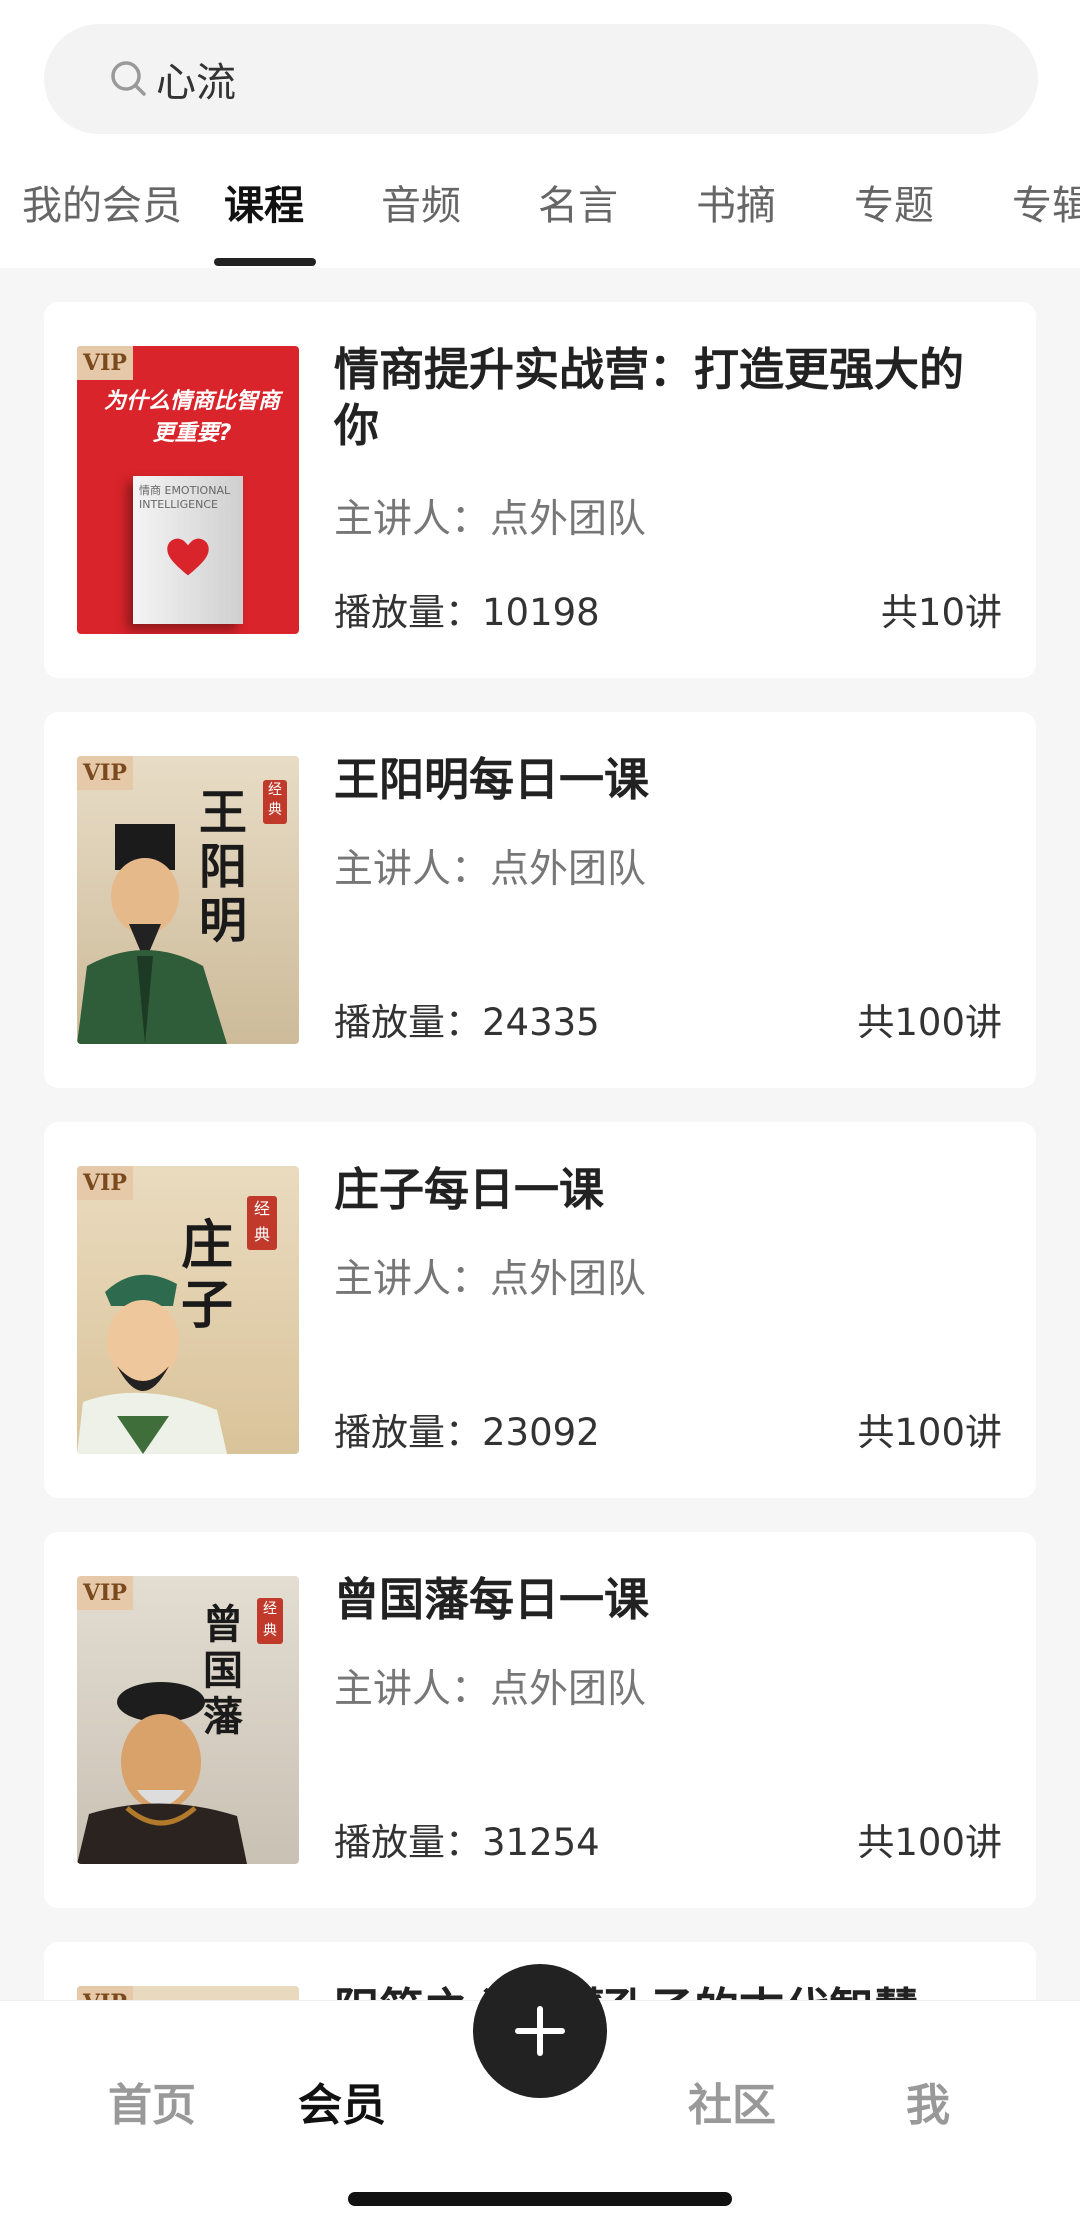  I want to click on tab-bar: 我的会员 课程 音频 名言 书摘 专题 专辑, so click(540, 222).